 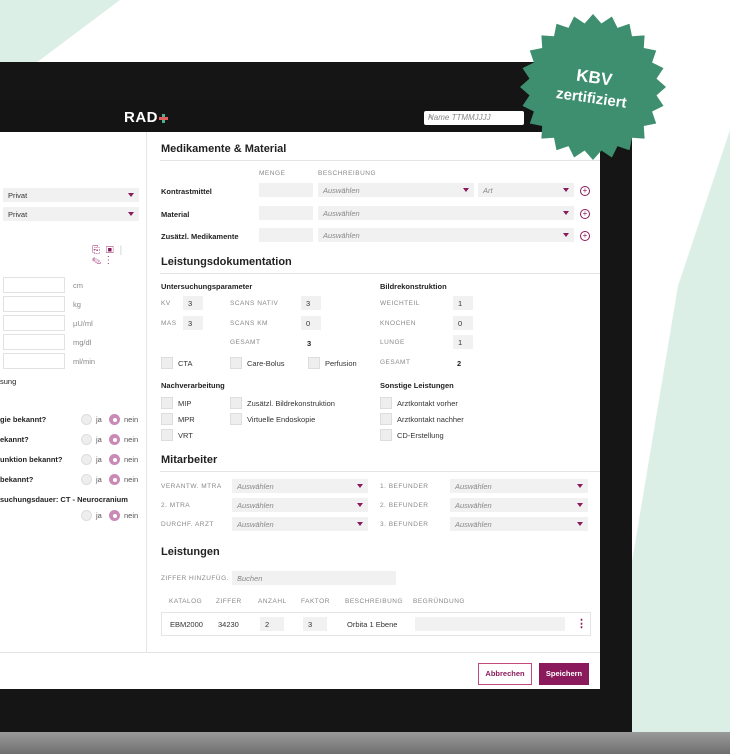 What do you see at coordinates (23, 419) in the screenshot?
I see `question-label: gie bekannt?` at bounding box center [23, 419].